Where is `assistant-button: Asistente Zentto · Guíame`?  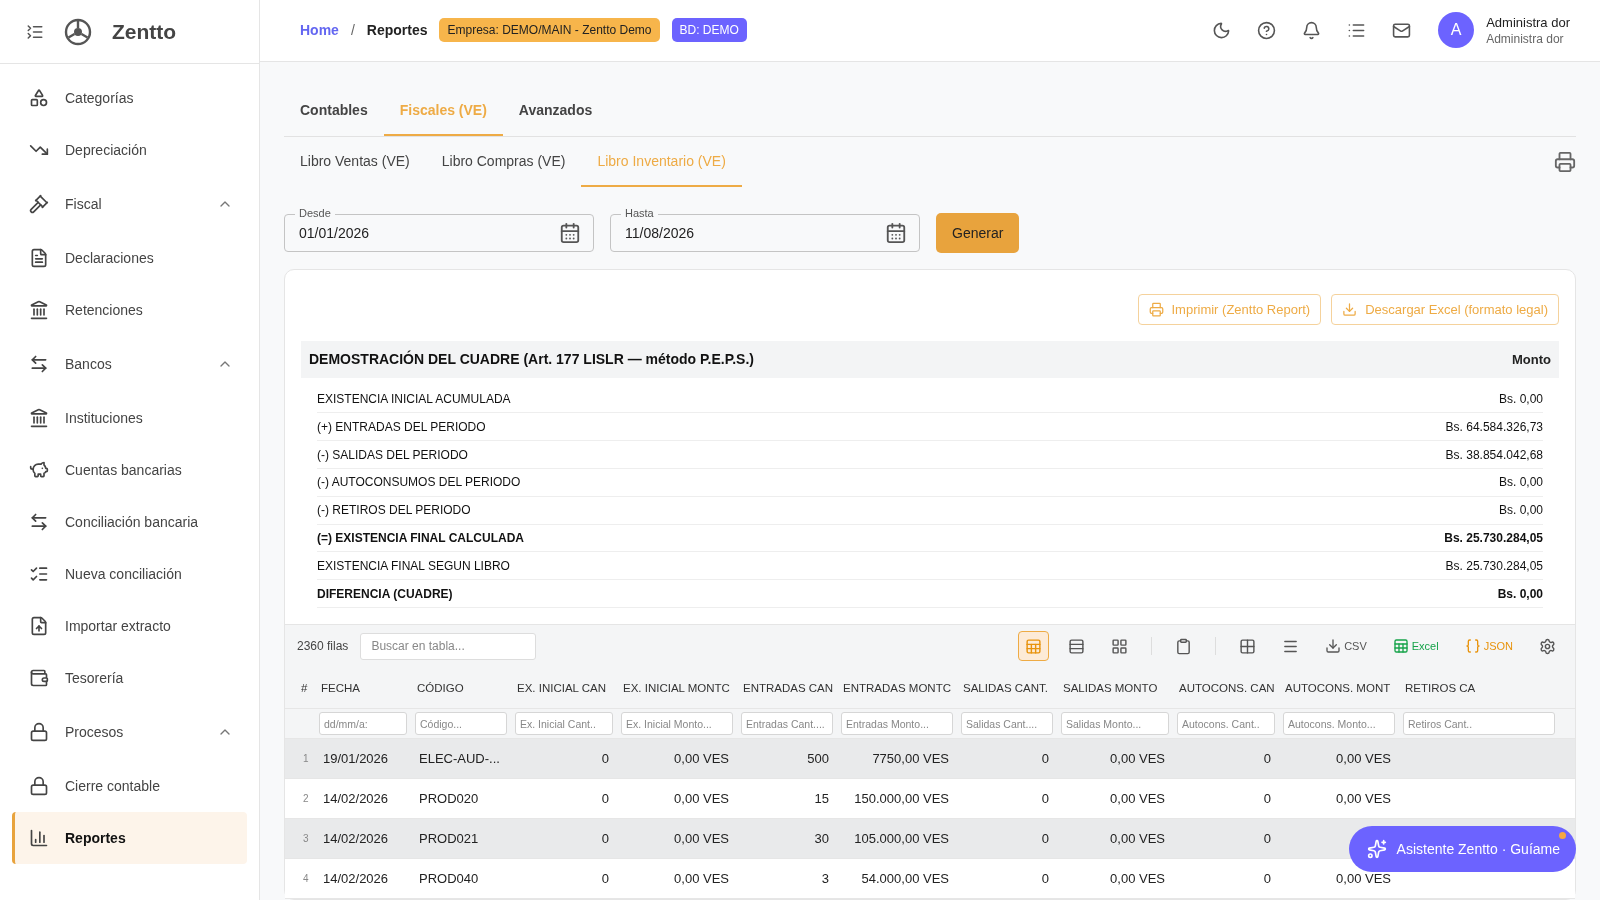 assistant-button: Asistente Zentto · Guíame is located at coordinates (1462, 849).